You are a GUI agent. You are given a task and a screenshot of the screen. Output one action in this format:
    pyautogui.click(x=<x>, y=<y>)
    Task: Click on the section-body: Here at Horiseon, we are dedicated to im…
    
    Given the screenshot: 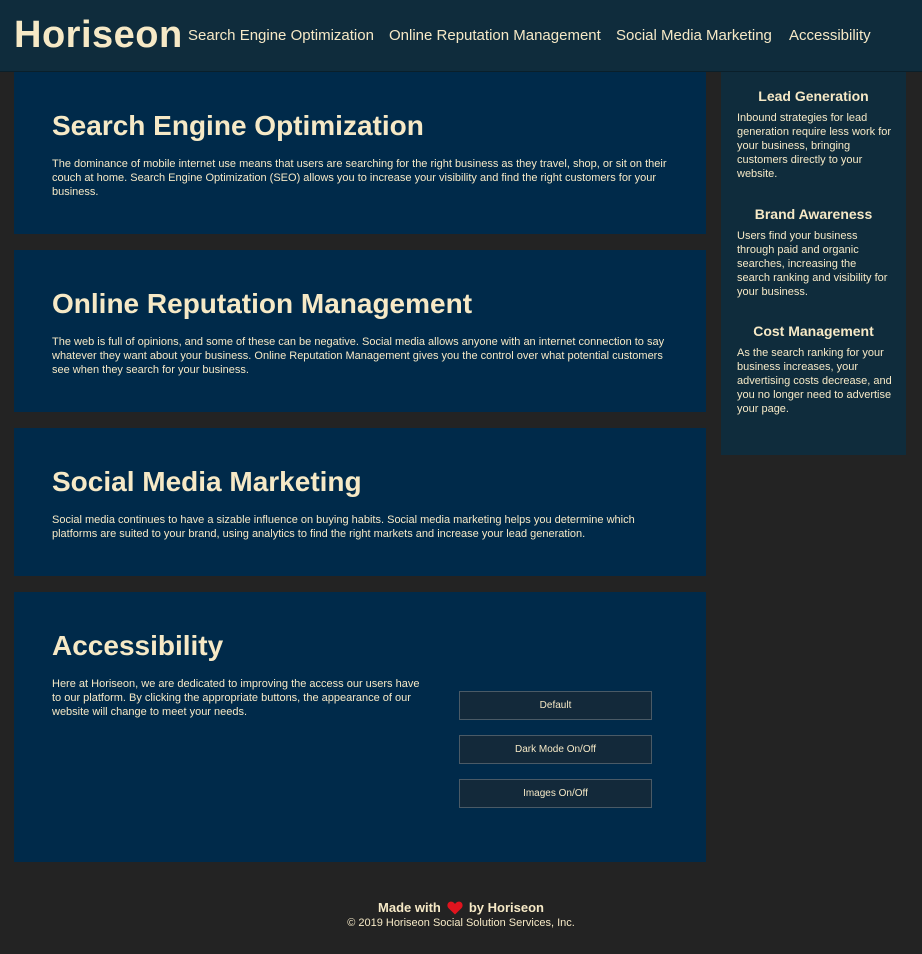 What is the action you would take?
    pyautogui.click(x=236, y=698)
    